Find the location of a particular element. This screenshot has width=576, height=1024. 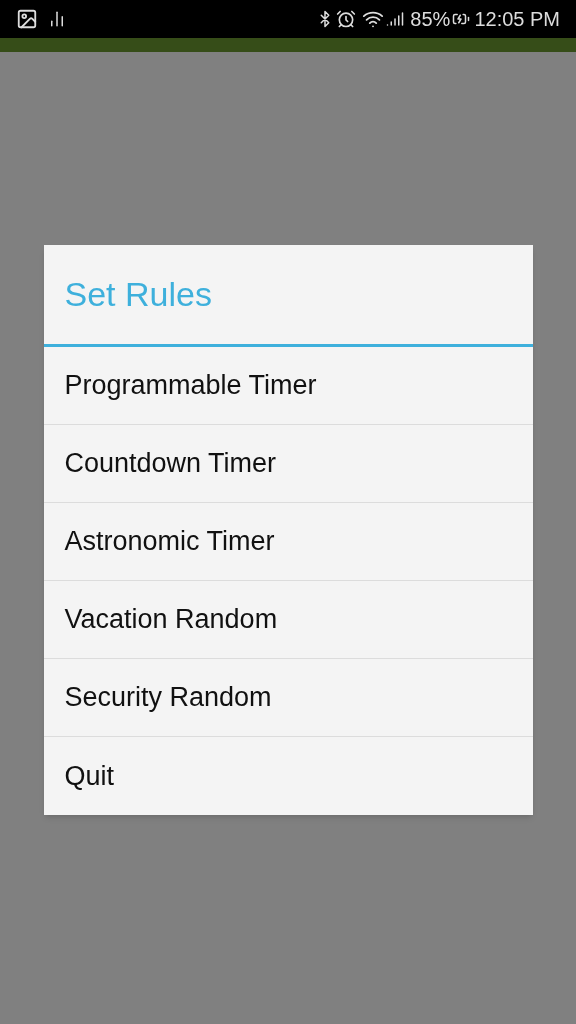

bar-chart-icon is located at coordinates (57, 19).